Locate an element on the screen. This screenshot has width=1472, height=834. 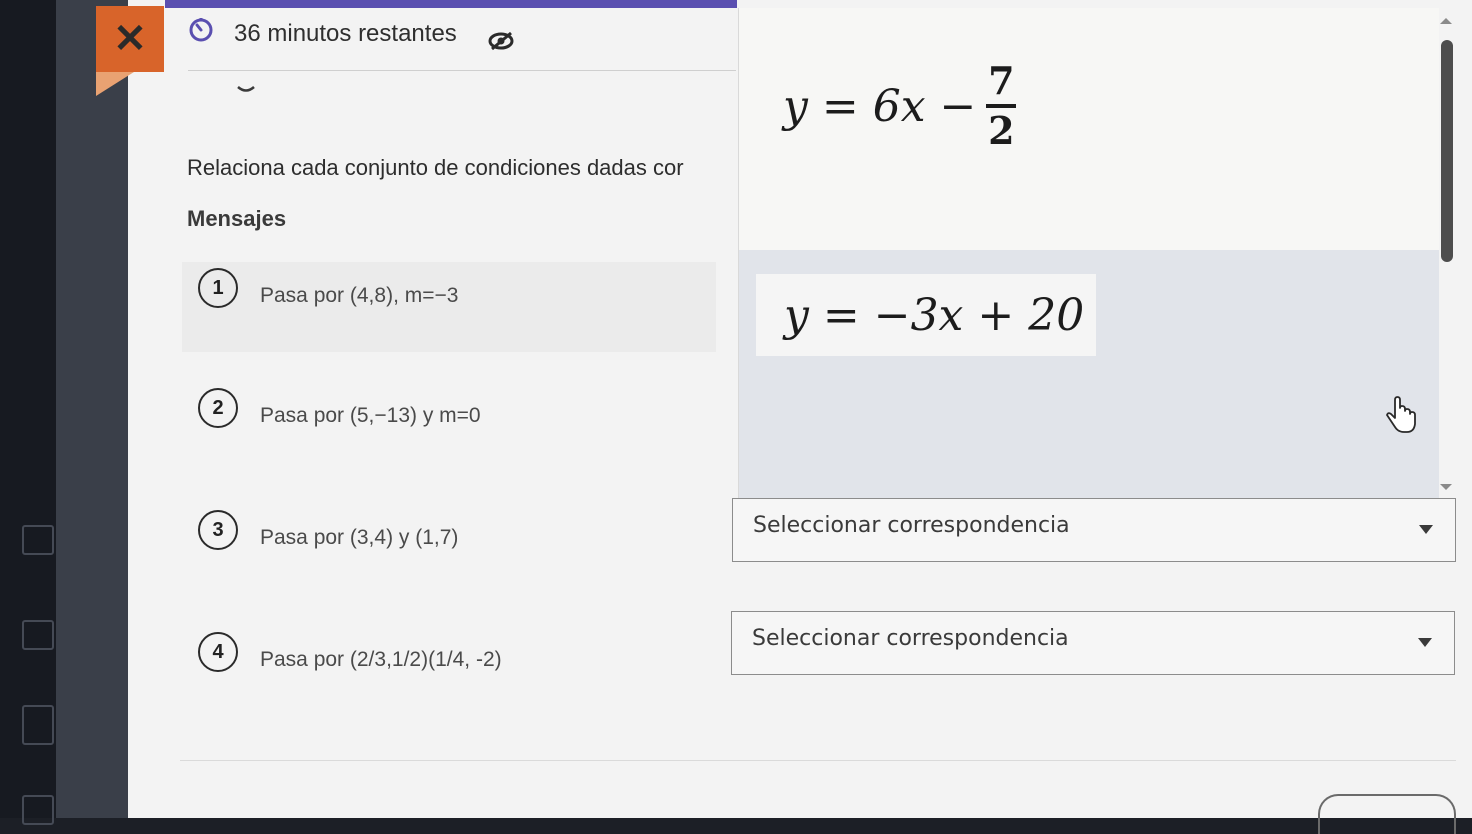
match-select-4: Seleccionar correspondencia is located at coordinates (1093, 643).